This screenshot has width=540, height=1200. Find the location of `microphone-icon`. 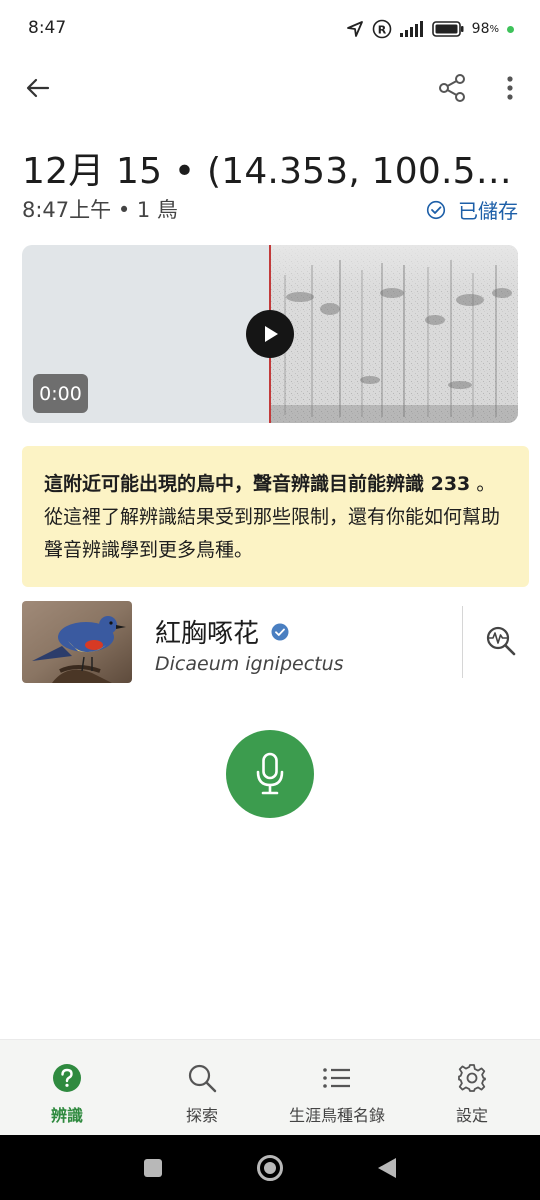

microphone-icon is located at coordinates (270, 773).